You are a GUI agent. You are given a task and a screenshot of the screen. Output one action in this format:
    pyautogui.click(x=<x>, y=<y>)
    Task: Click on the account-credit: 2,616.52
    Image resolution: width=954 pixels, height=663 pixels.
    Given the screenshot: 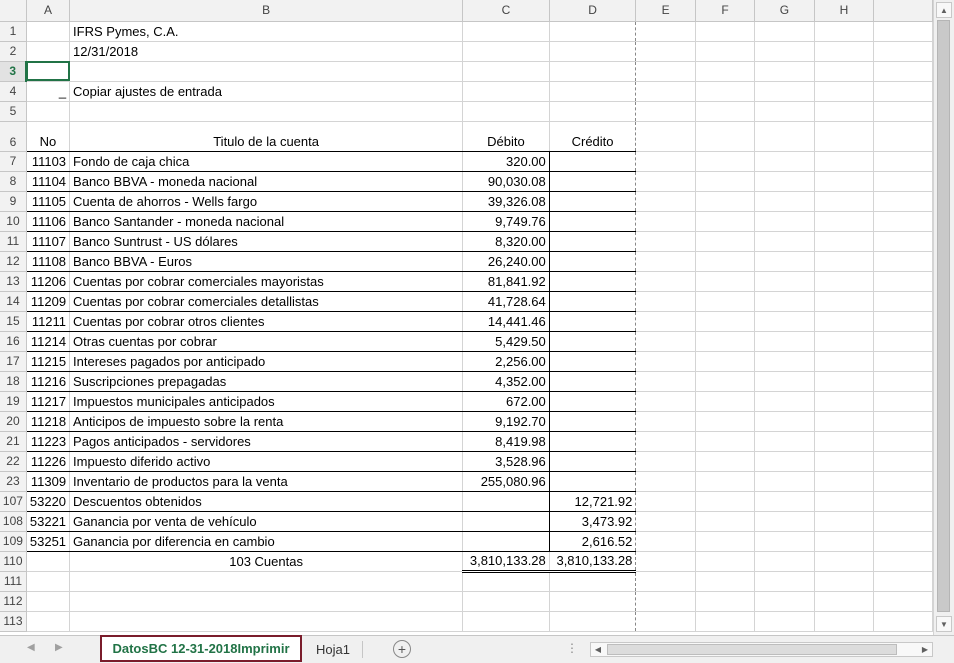 What is the action you would take?
    pyautogui.click(x=593, y=541)
    